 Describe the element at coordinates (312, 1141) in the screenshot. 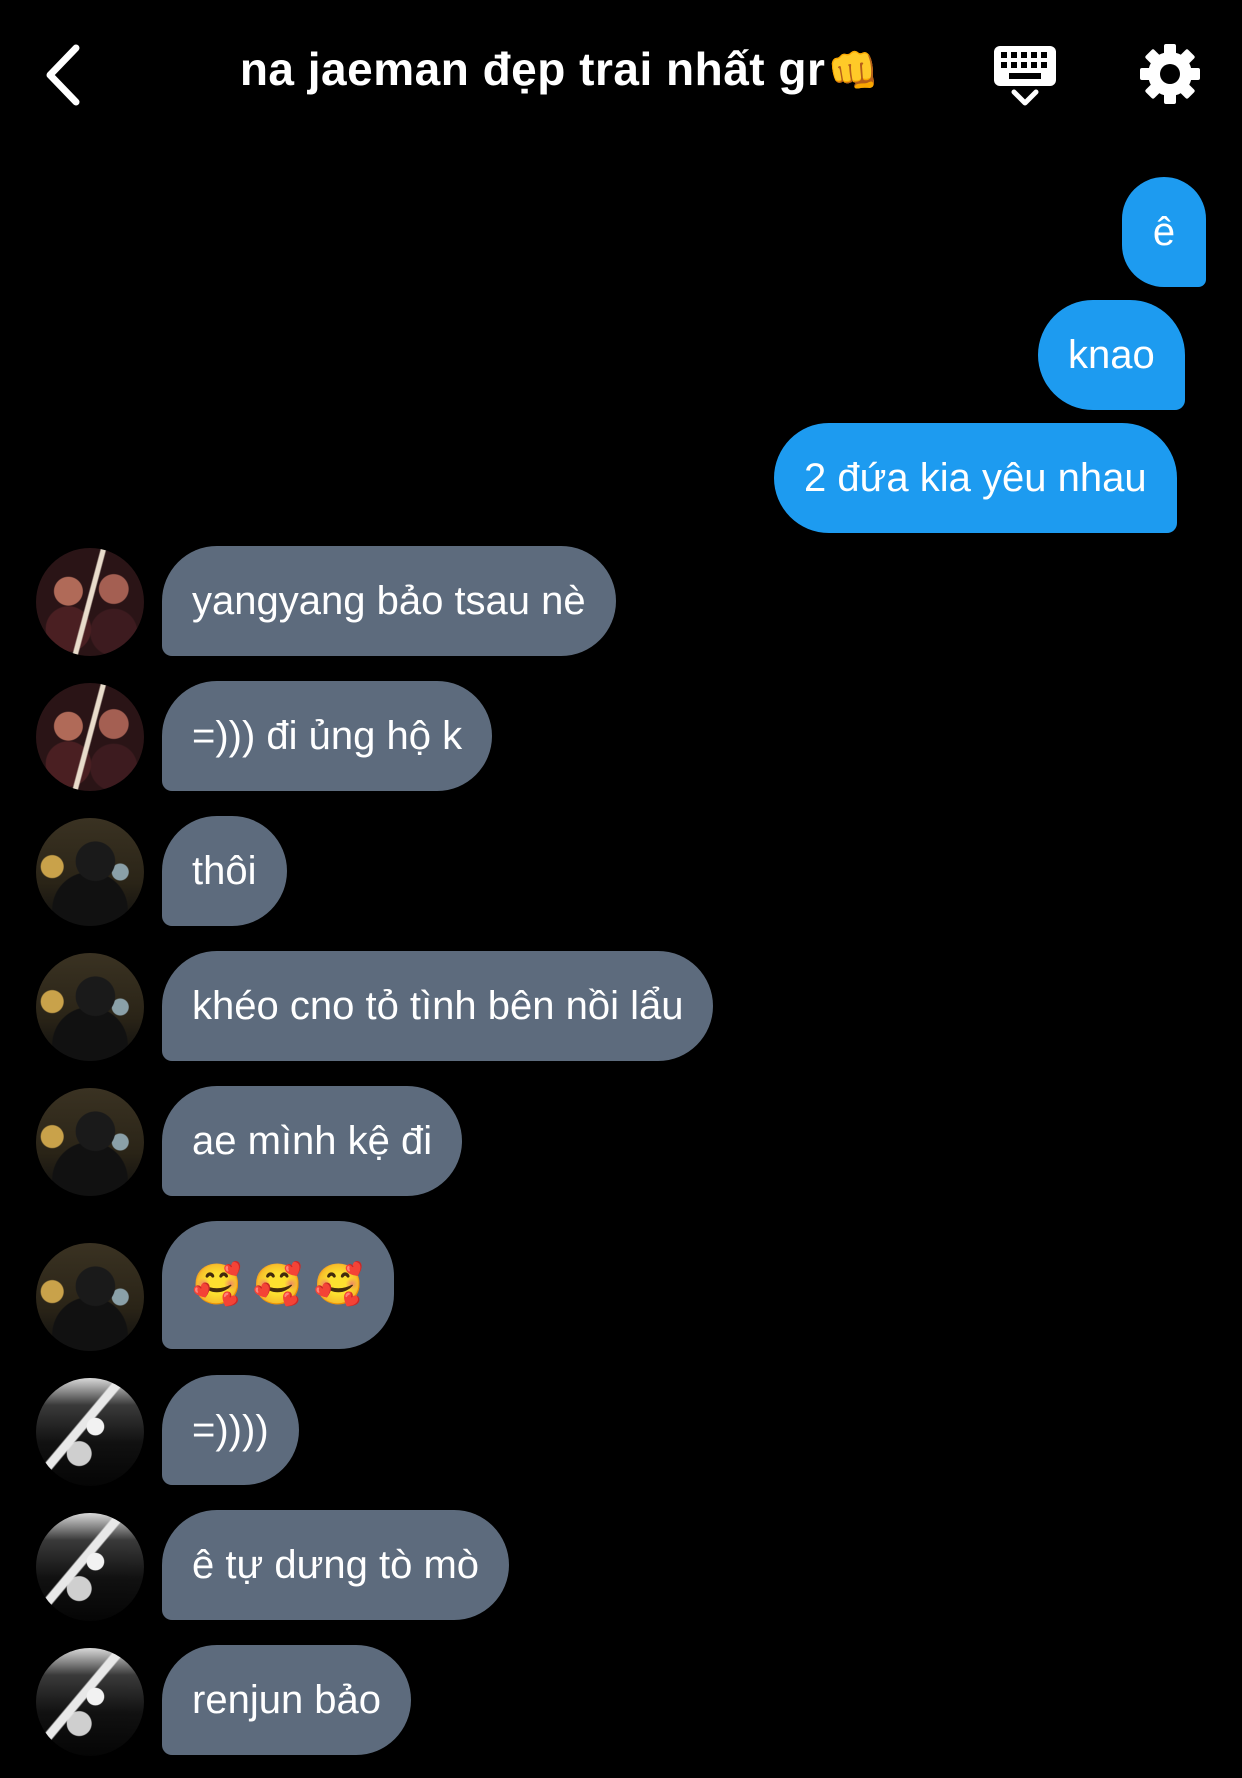

I see `incoming-message: ae mình kệ đi` at that location.